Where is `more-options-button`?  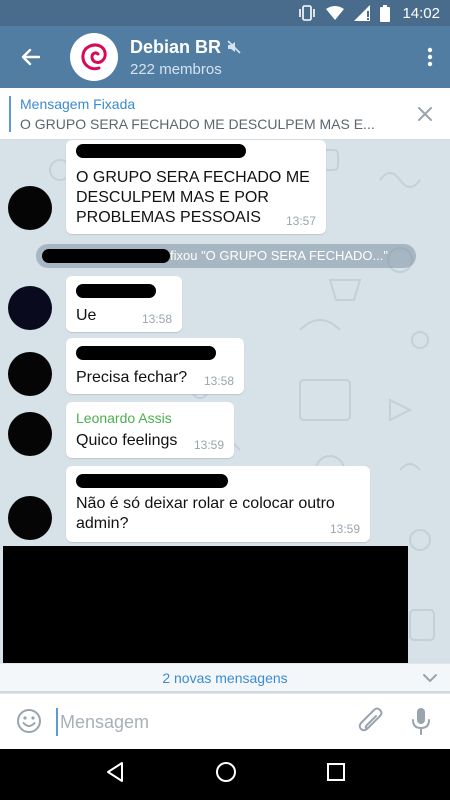 more-options-button is located at coordinates (430, 57).